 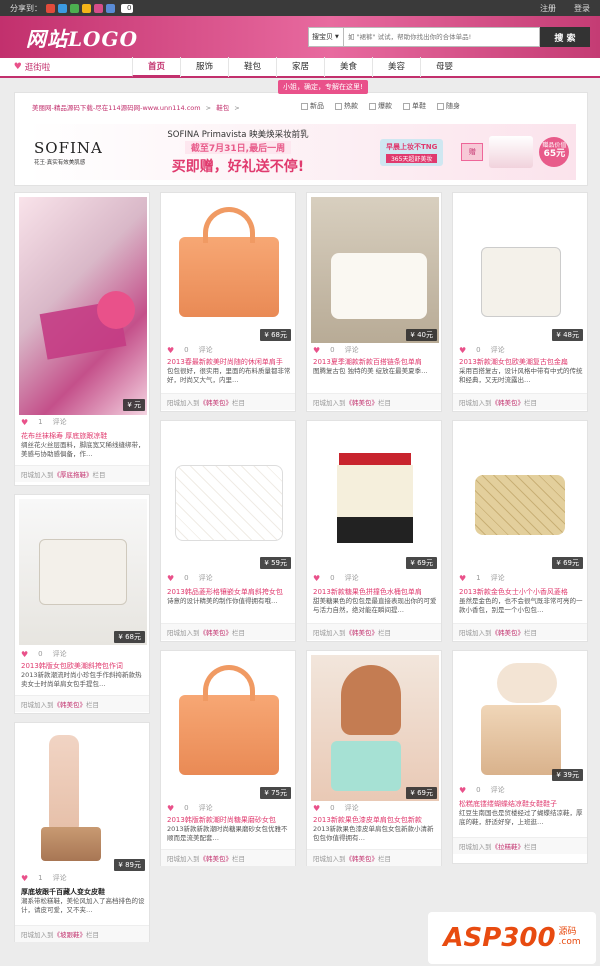 I want to click on category-link: 《坡跟鞋》, so click(x=70, y=935).